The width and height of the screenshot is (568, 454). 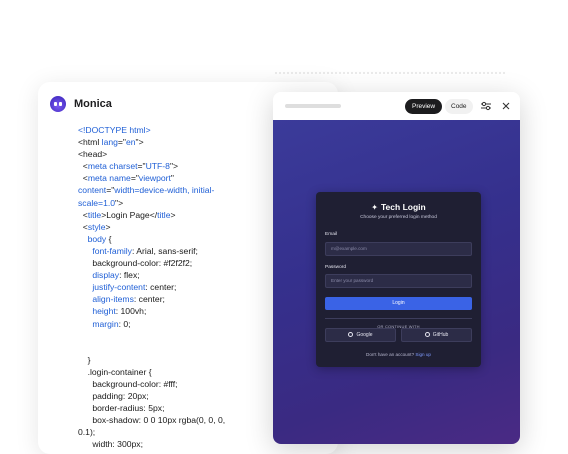 What do you see at coordinates (188, 203) in the screenshot?
I see `code-line: scale=1.0">` at bounding box center [188, 203].